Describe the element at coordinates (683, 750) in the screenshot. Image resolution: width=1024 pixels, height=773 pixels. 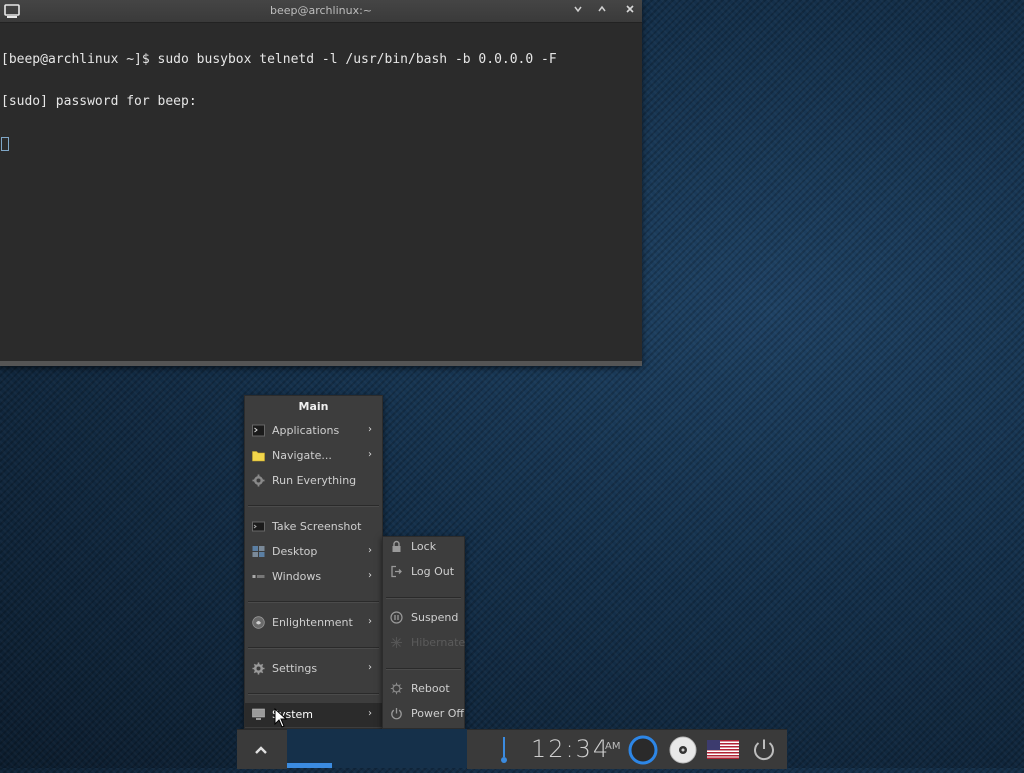
I see `disc-icon` at that location.